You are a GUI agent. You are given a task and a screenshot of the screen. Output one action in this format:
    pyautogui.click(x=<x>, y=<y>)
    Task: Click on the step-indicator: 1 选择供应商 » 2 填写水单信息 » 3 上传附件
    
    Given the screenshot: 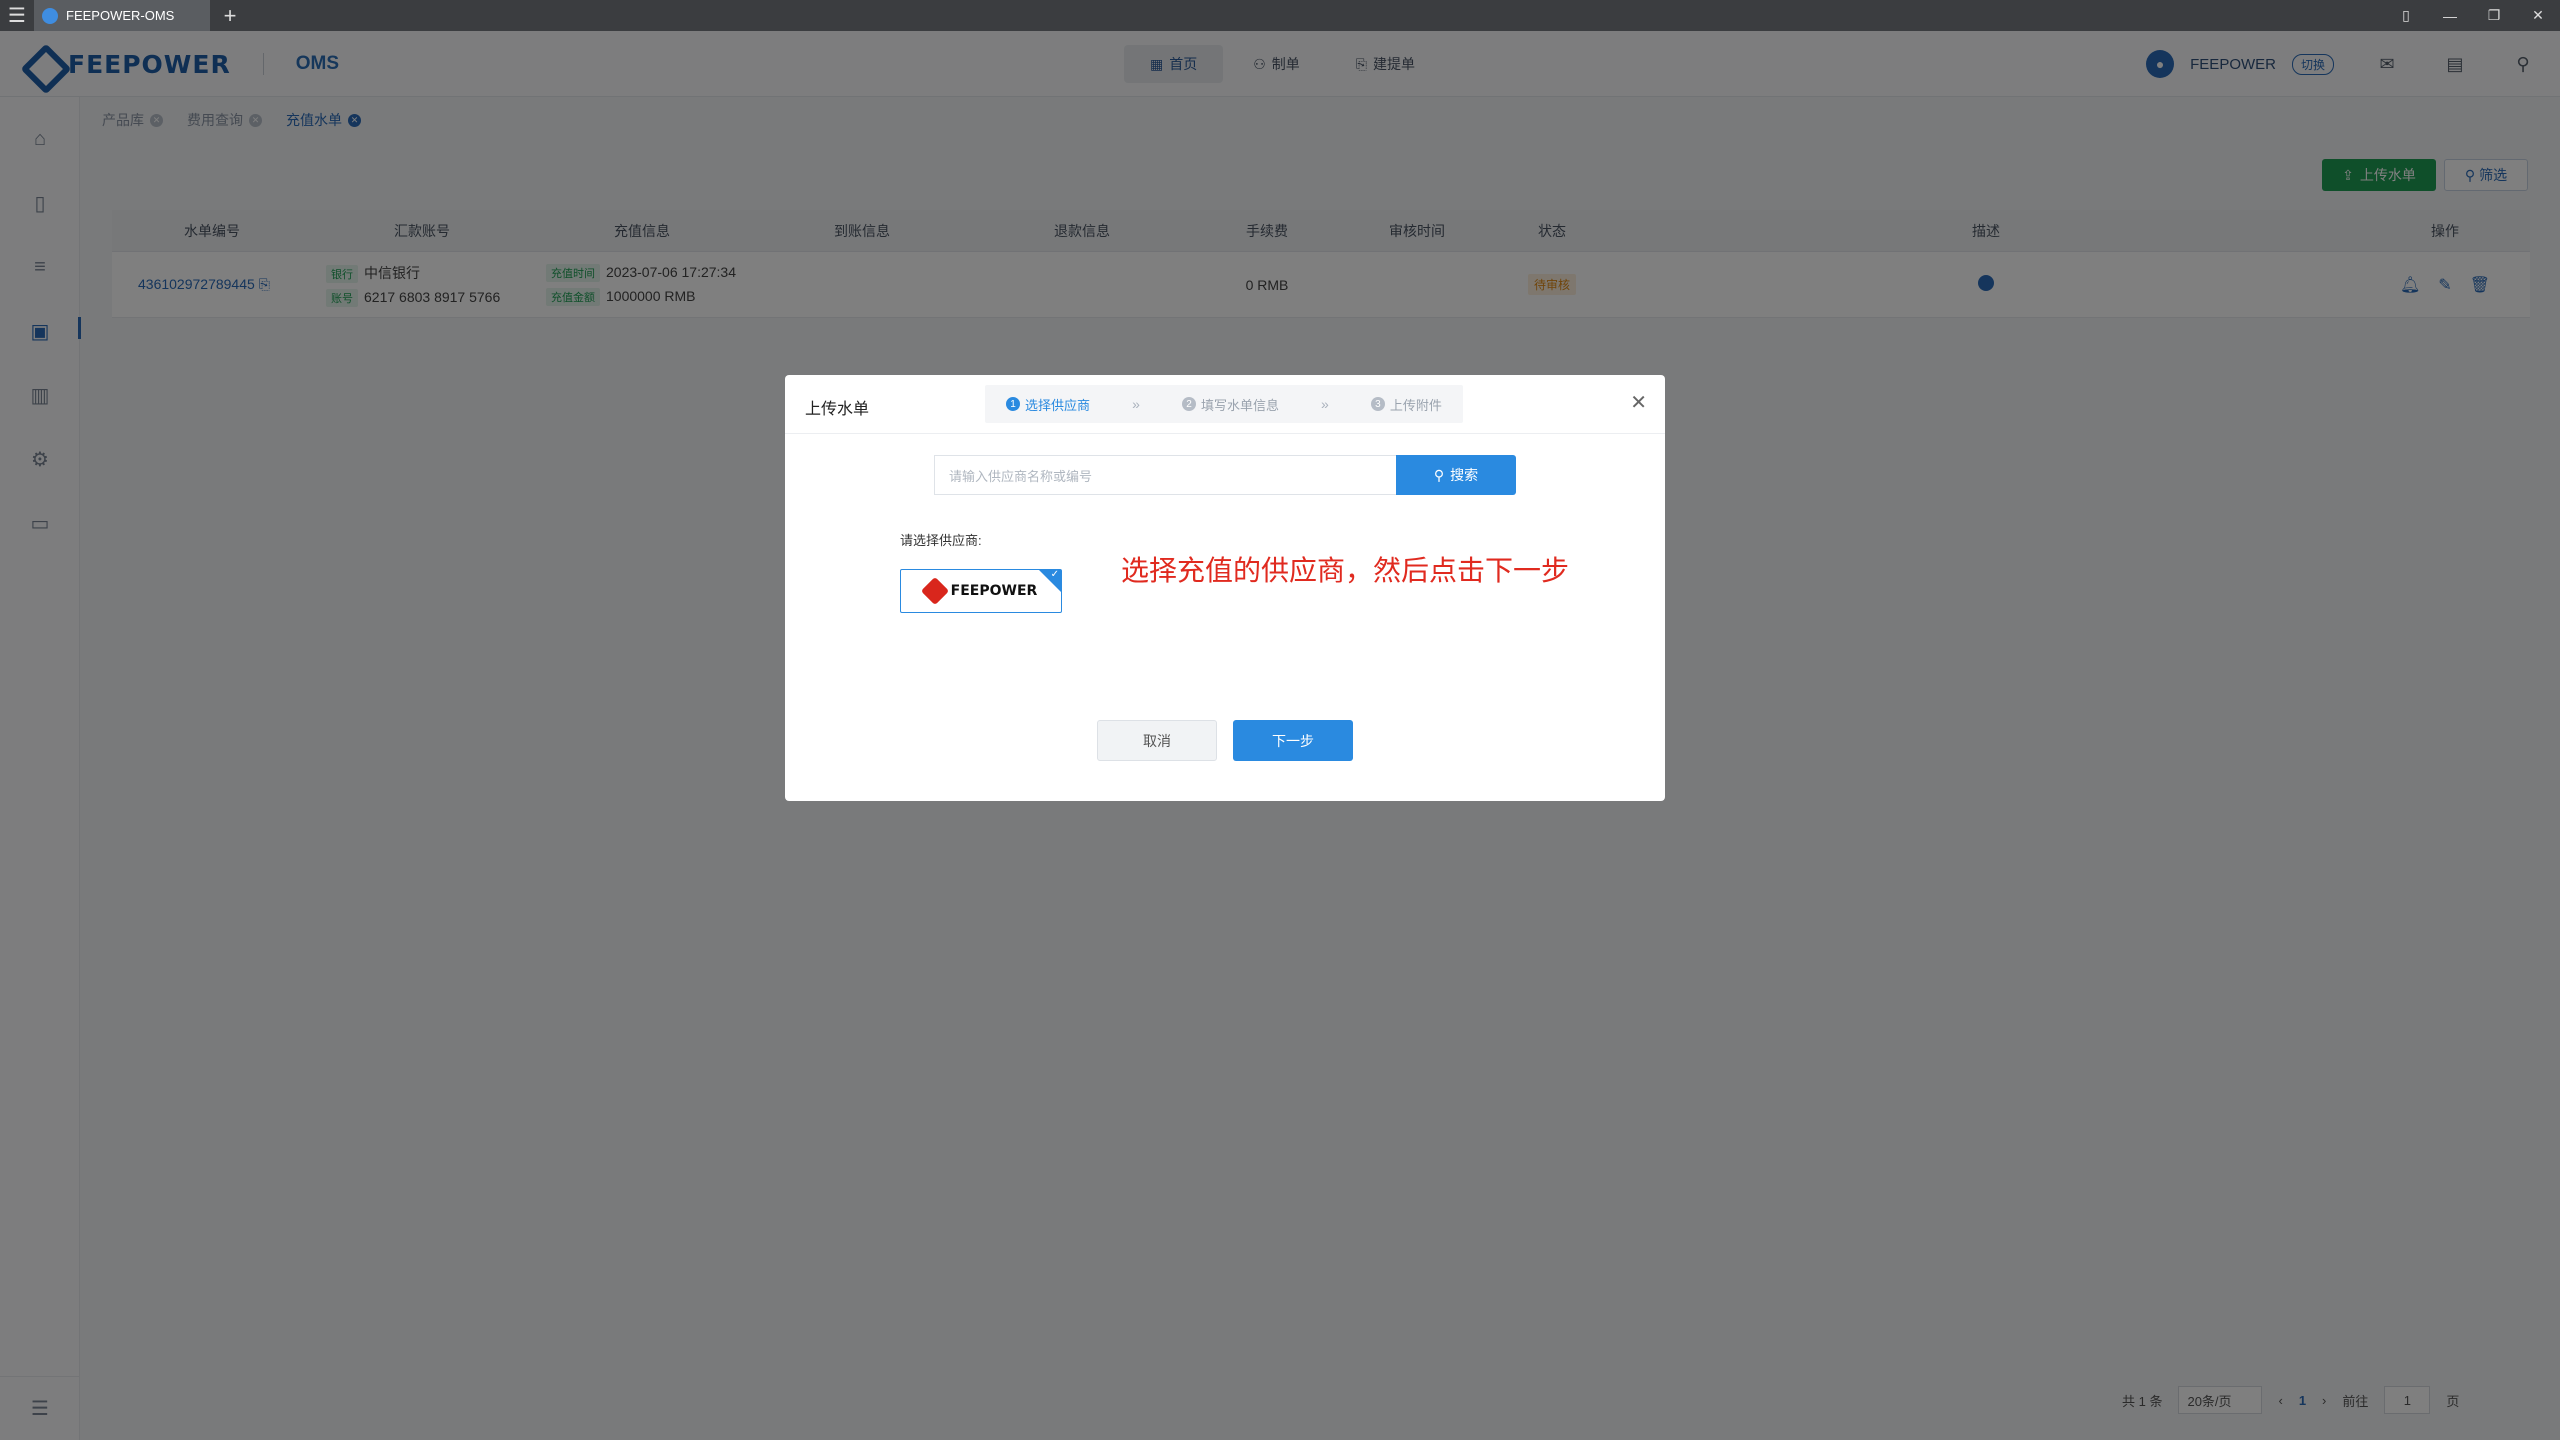 What is the action you would take?
    pyautogui.click(x=1224, y=404)
    